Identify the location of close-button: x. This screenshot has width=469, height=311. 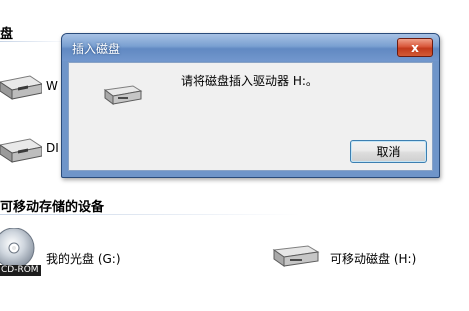
(415, 47).